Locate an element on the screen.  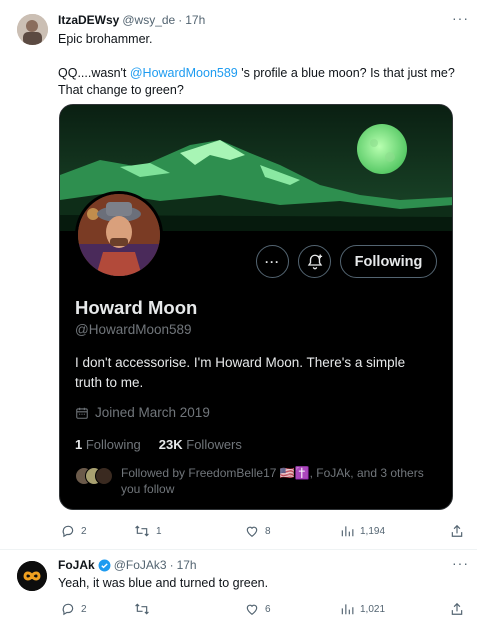
more-profile-label: ··· is located at coordinates (272, 261).